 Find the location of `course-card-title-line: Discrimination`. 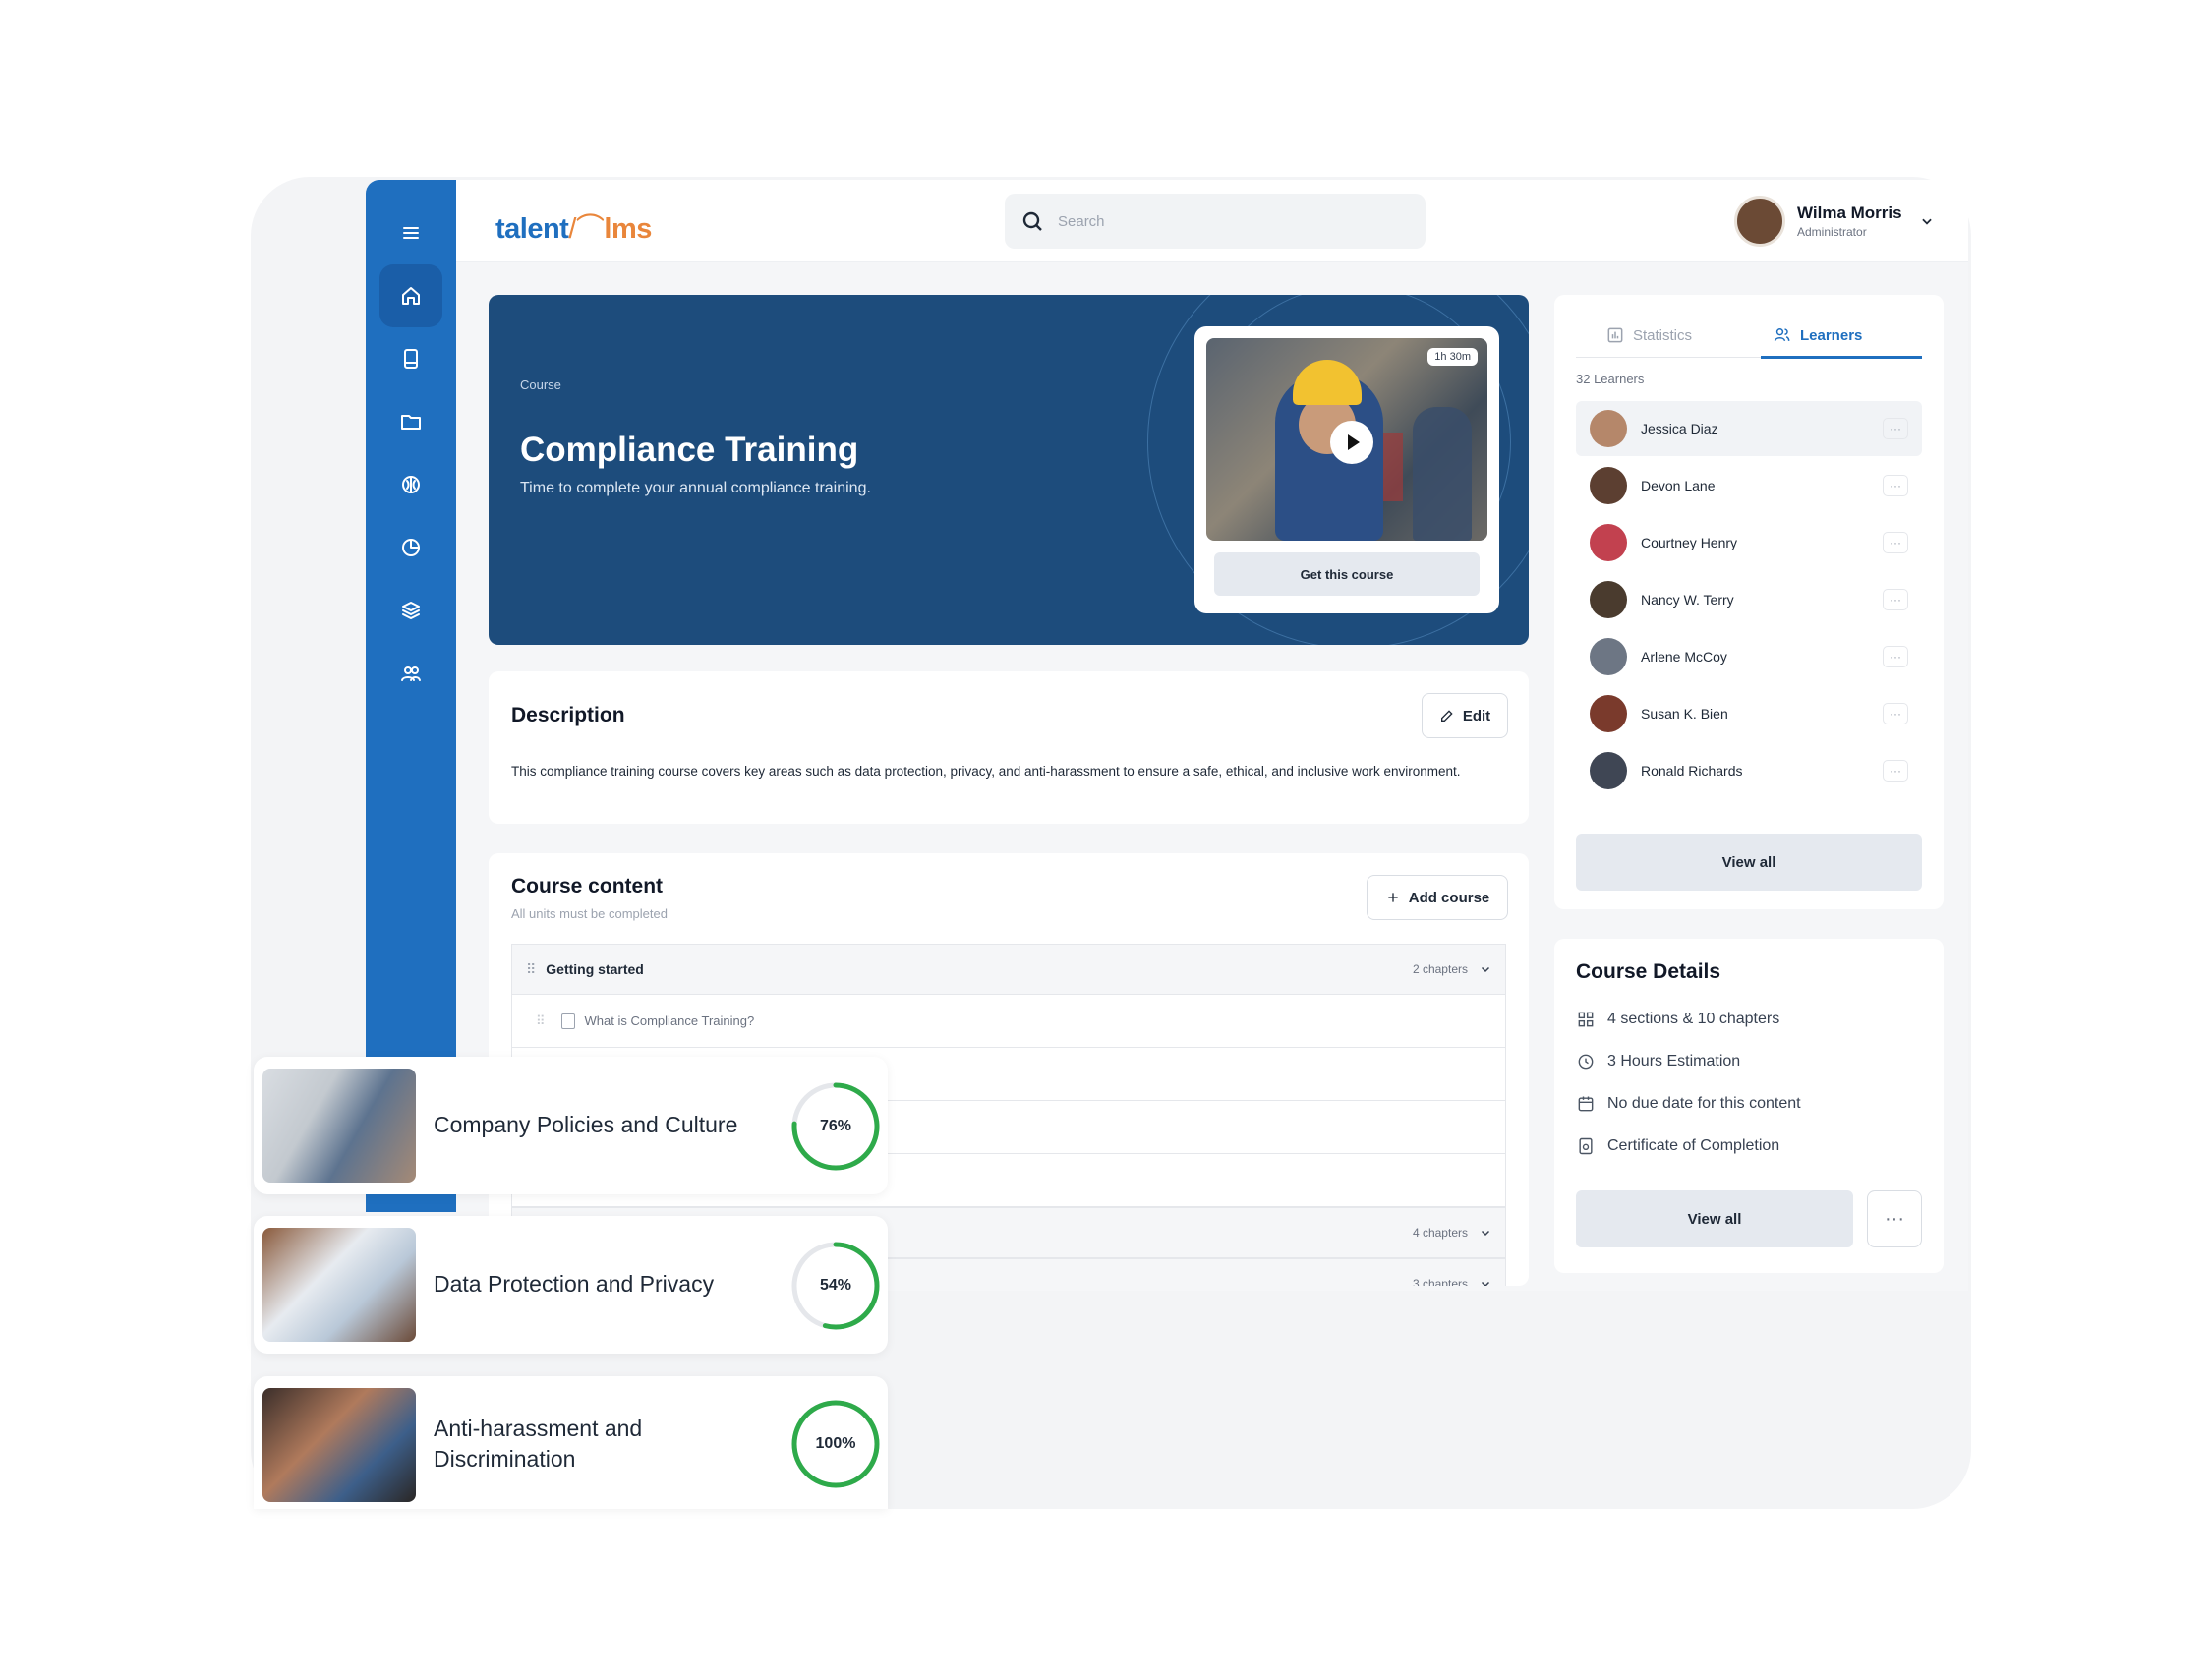

course-card-title-line: Discrimination is located at coordinates (505, 1459).